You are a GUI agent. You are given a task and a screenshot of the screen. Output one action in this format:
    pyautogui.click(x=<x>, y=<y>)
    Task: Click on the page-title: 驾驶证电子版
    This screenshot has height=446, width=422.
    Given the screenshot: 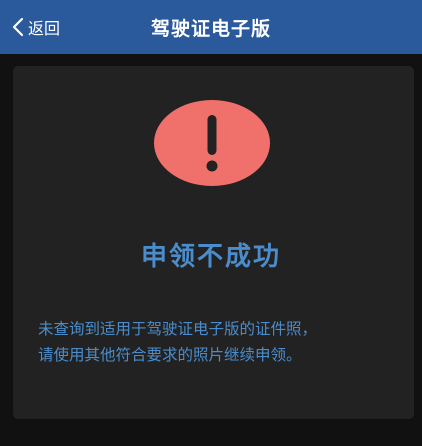 What is the action you would take?
    pyautogui.click(x=210, y=28)
    